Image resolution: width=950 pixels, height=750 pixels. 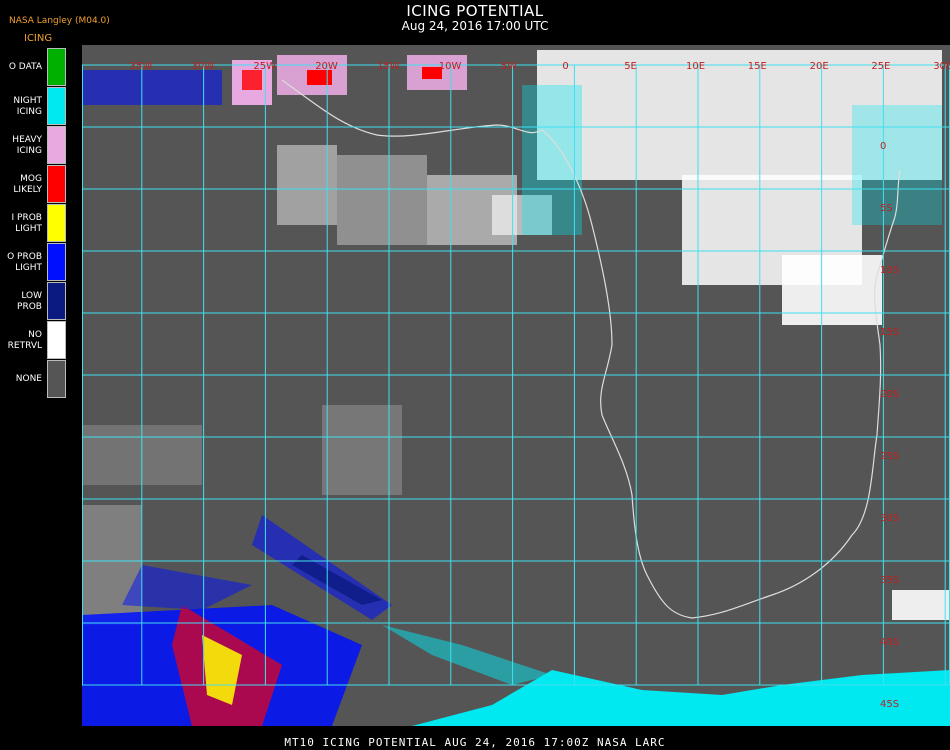 I want to click on latitude-label: 15S, so click(x=889, y=332).